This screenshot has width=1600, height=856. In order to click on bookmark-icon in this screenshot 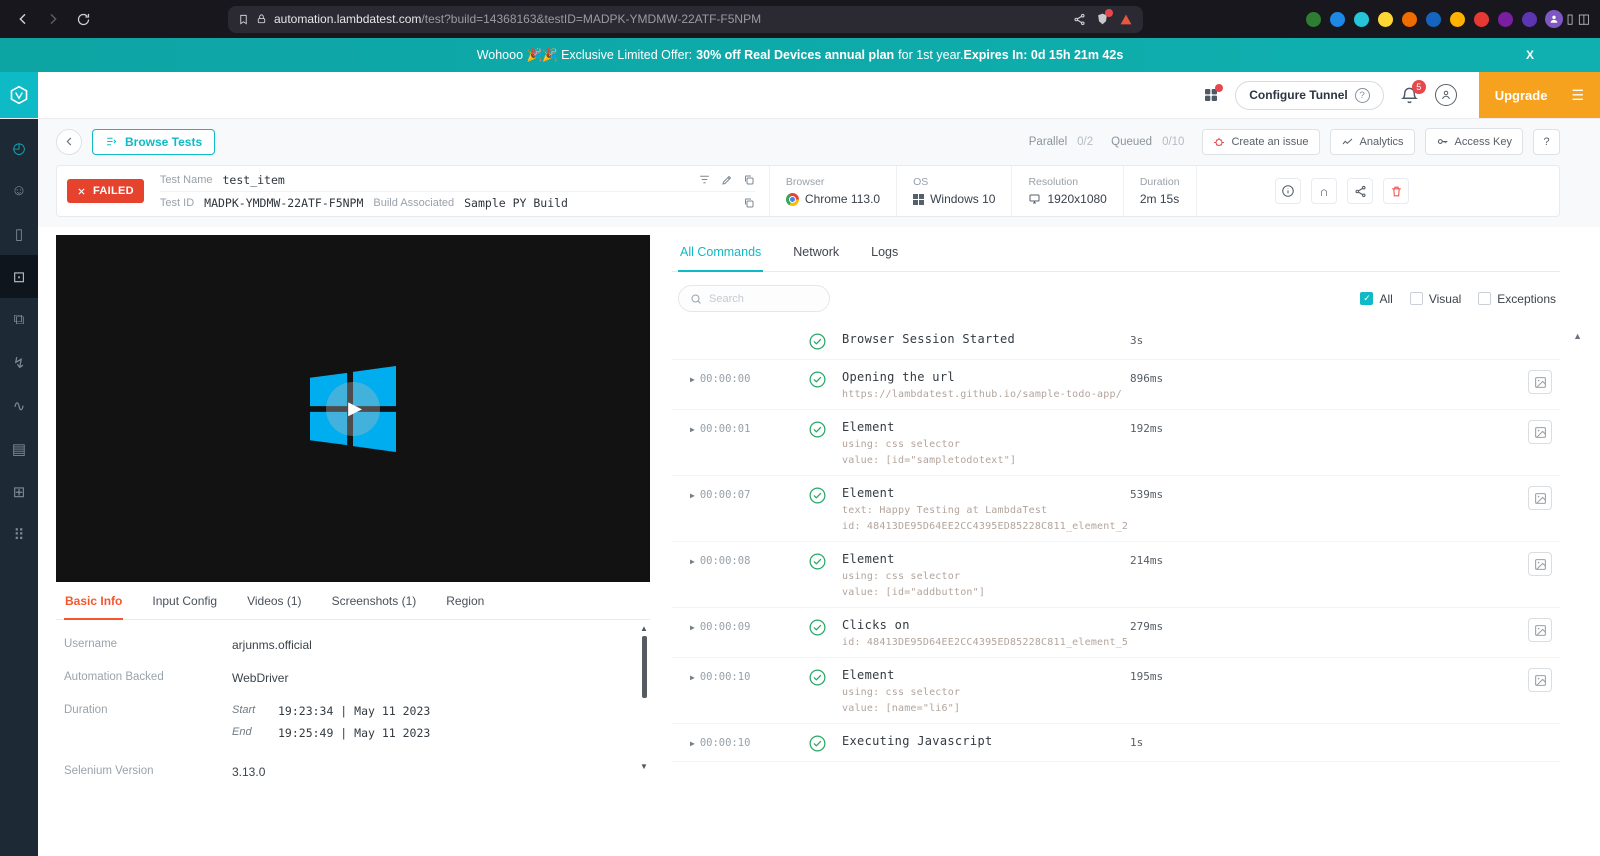, I will do `click(243, 19)`.